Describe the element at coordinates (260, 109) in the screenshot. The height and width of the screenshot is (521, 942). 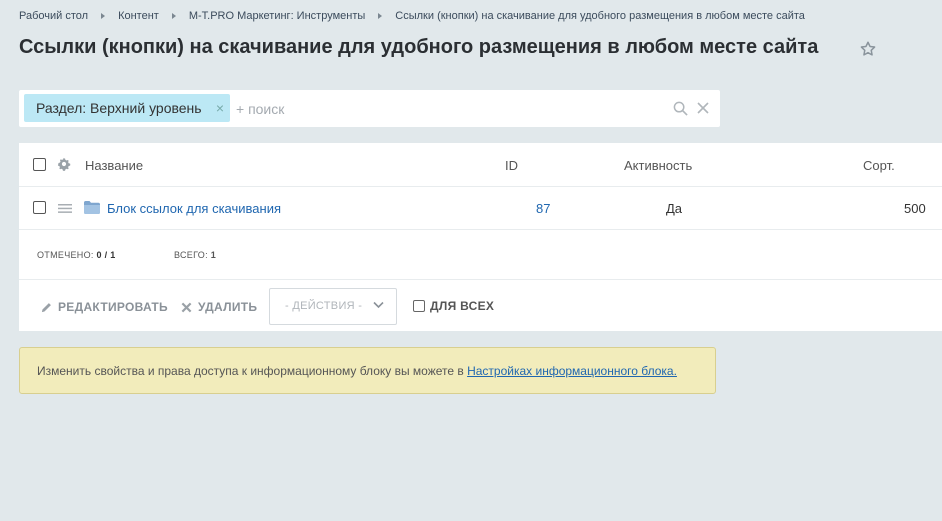
I see `search-input: + поиск` at that location.